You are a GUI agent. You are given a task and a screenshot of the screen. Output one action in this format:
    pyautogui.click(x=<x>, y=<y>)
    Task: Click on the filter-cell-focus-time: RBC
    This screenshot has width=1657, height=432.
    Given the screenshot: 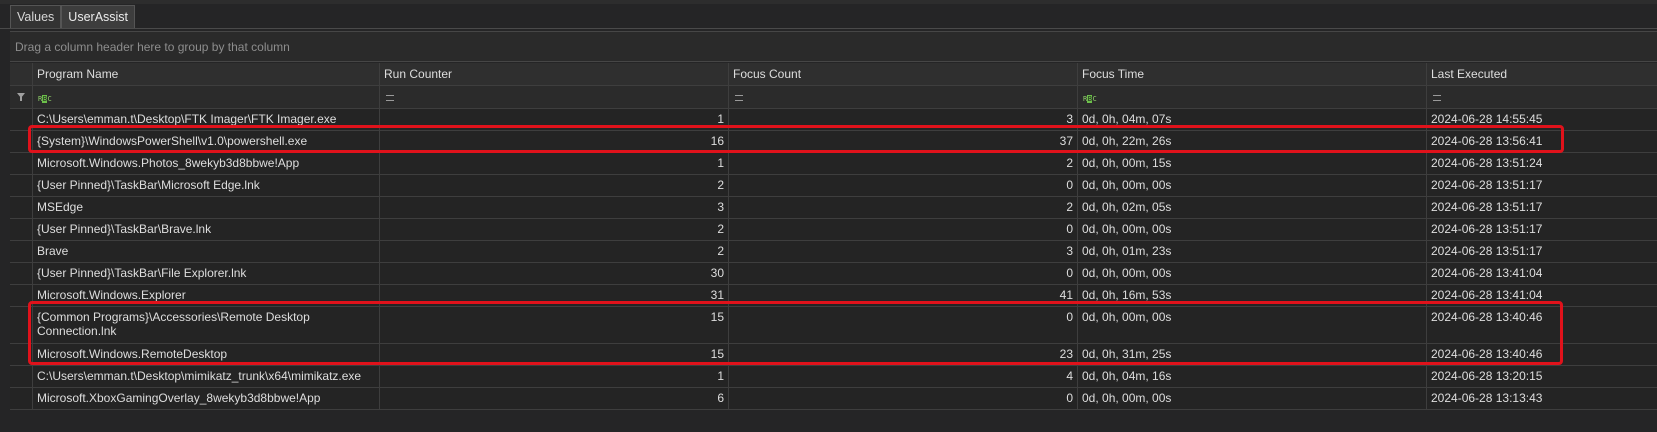 What is the action you would take?
    pyautogui.click(x=1251, y=97)
    